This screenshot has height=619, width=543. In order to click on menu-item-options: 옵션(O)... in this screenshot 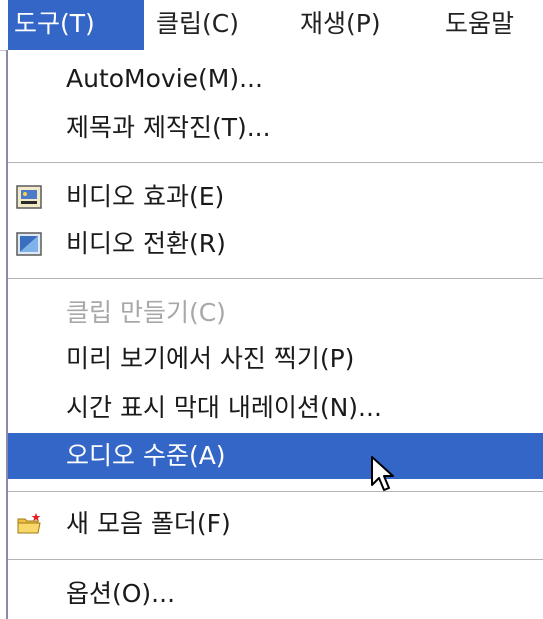, I will do `click(275, 594)`.